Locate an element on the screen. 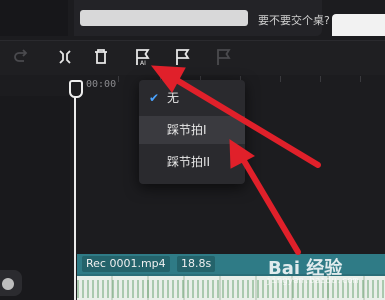 The width and height of the screenshot is (385, 300). arrow-to-menu-item is located at coordinates (269, 203).